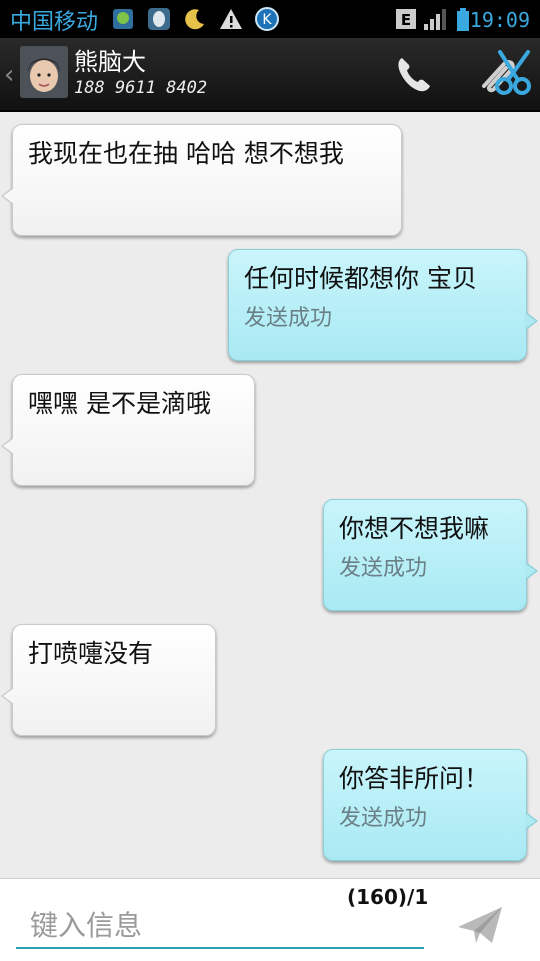 The height and width of the screenshot is (961, 540). Describe the element at coordinates (430, 805) in the screenshot. I see `message-bubble-outgoing: 你答非所问！ 发送成功` at that location.